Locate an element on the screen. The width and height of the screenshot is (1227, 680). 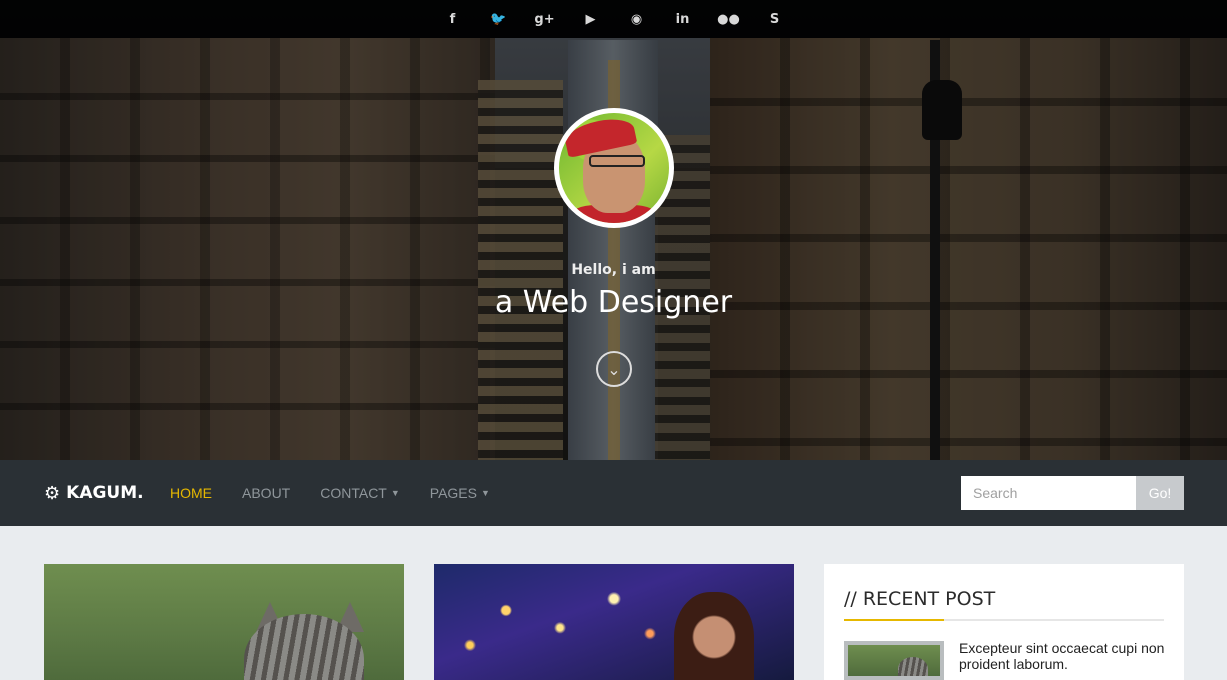
widget-divider is located at coordinates (1004, 620).